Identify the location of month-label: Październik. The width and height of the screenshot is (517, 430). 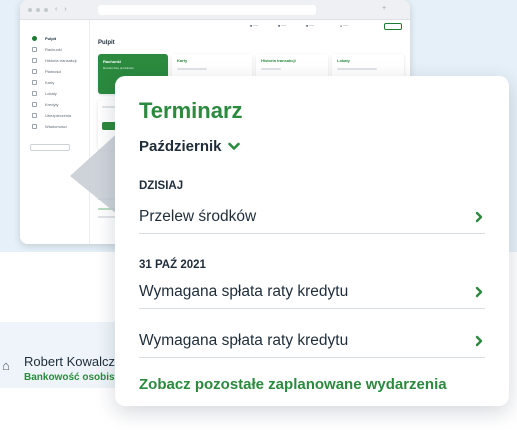
(180, 146).